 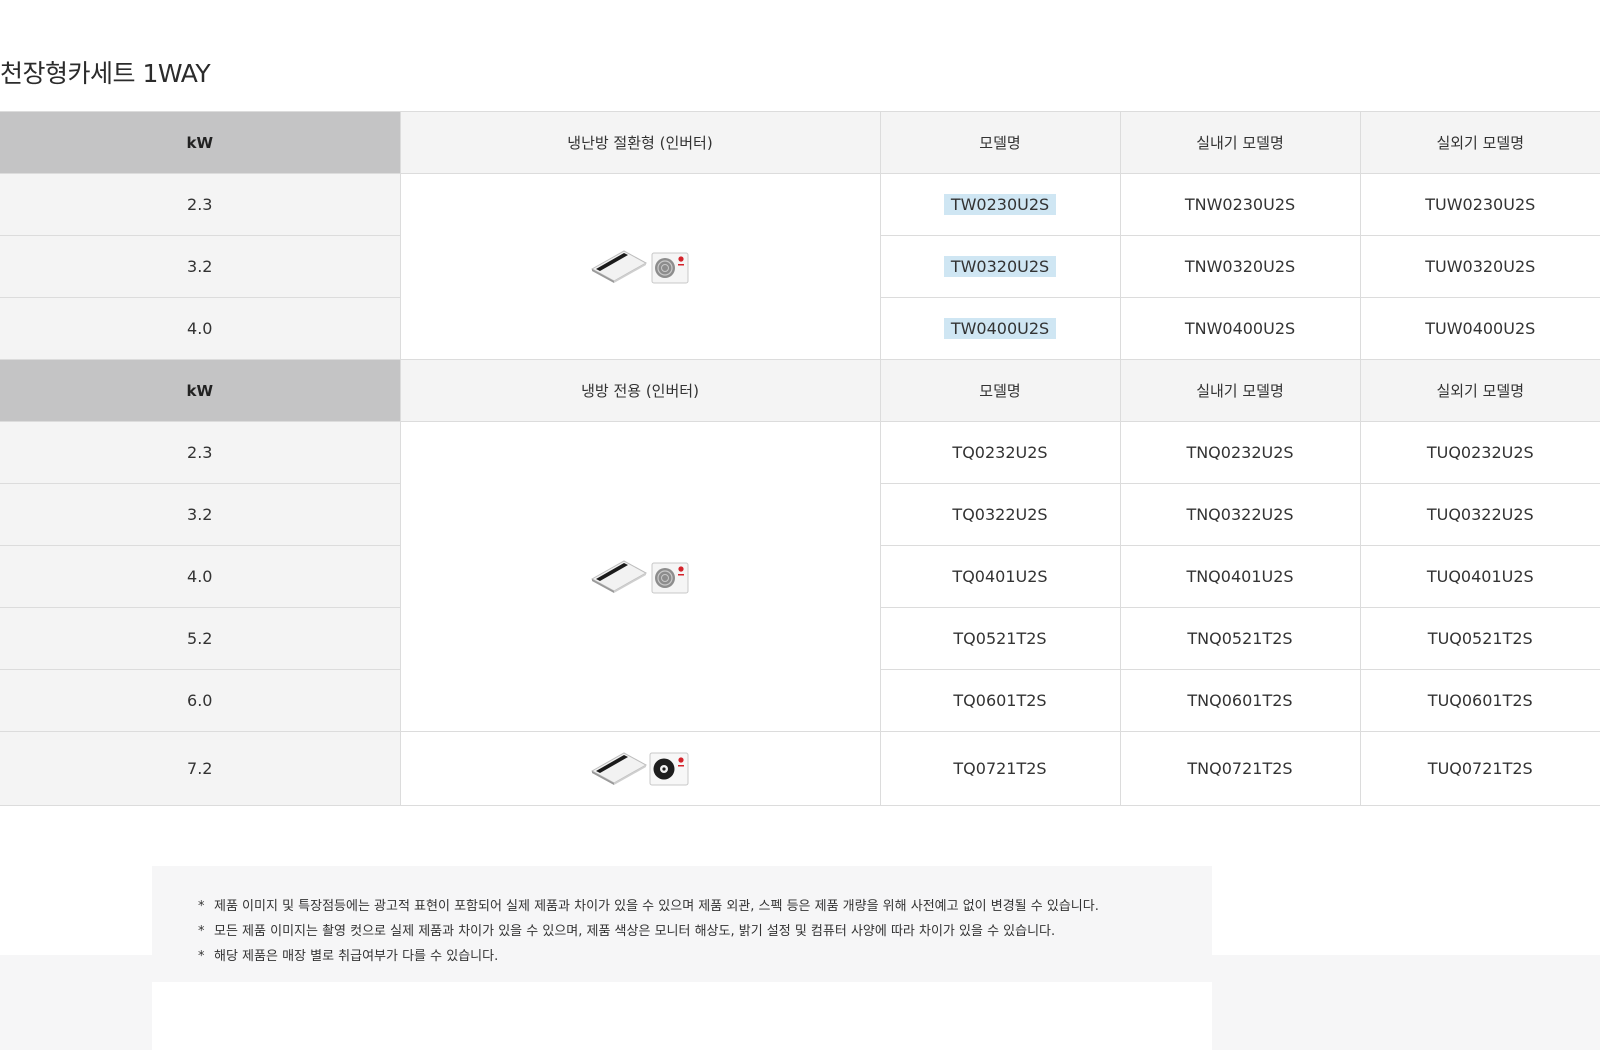 I want to click on table-header-row: kW 냉방 전용 (인버터) 모델명 실내기 모델명 실외기 모델명, so click(x=800, y=390).